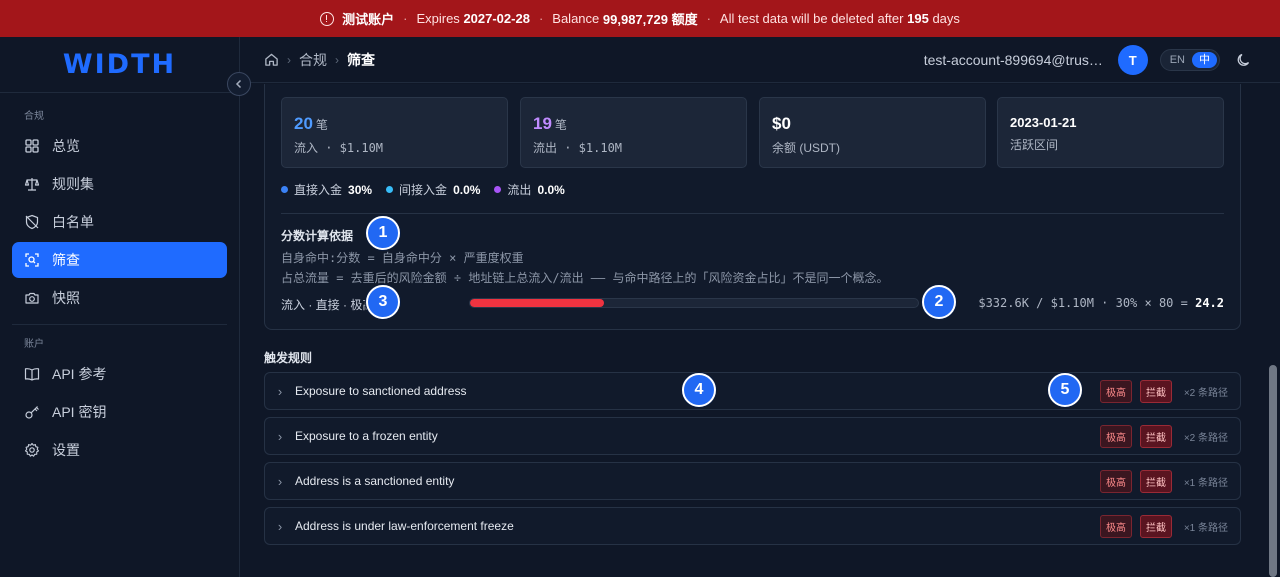  What do you see at coordinates (578, 148) in the screenshot?
I see `stat-subtitle: 流出 · $1.10M` at bounding box center [578, 148].